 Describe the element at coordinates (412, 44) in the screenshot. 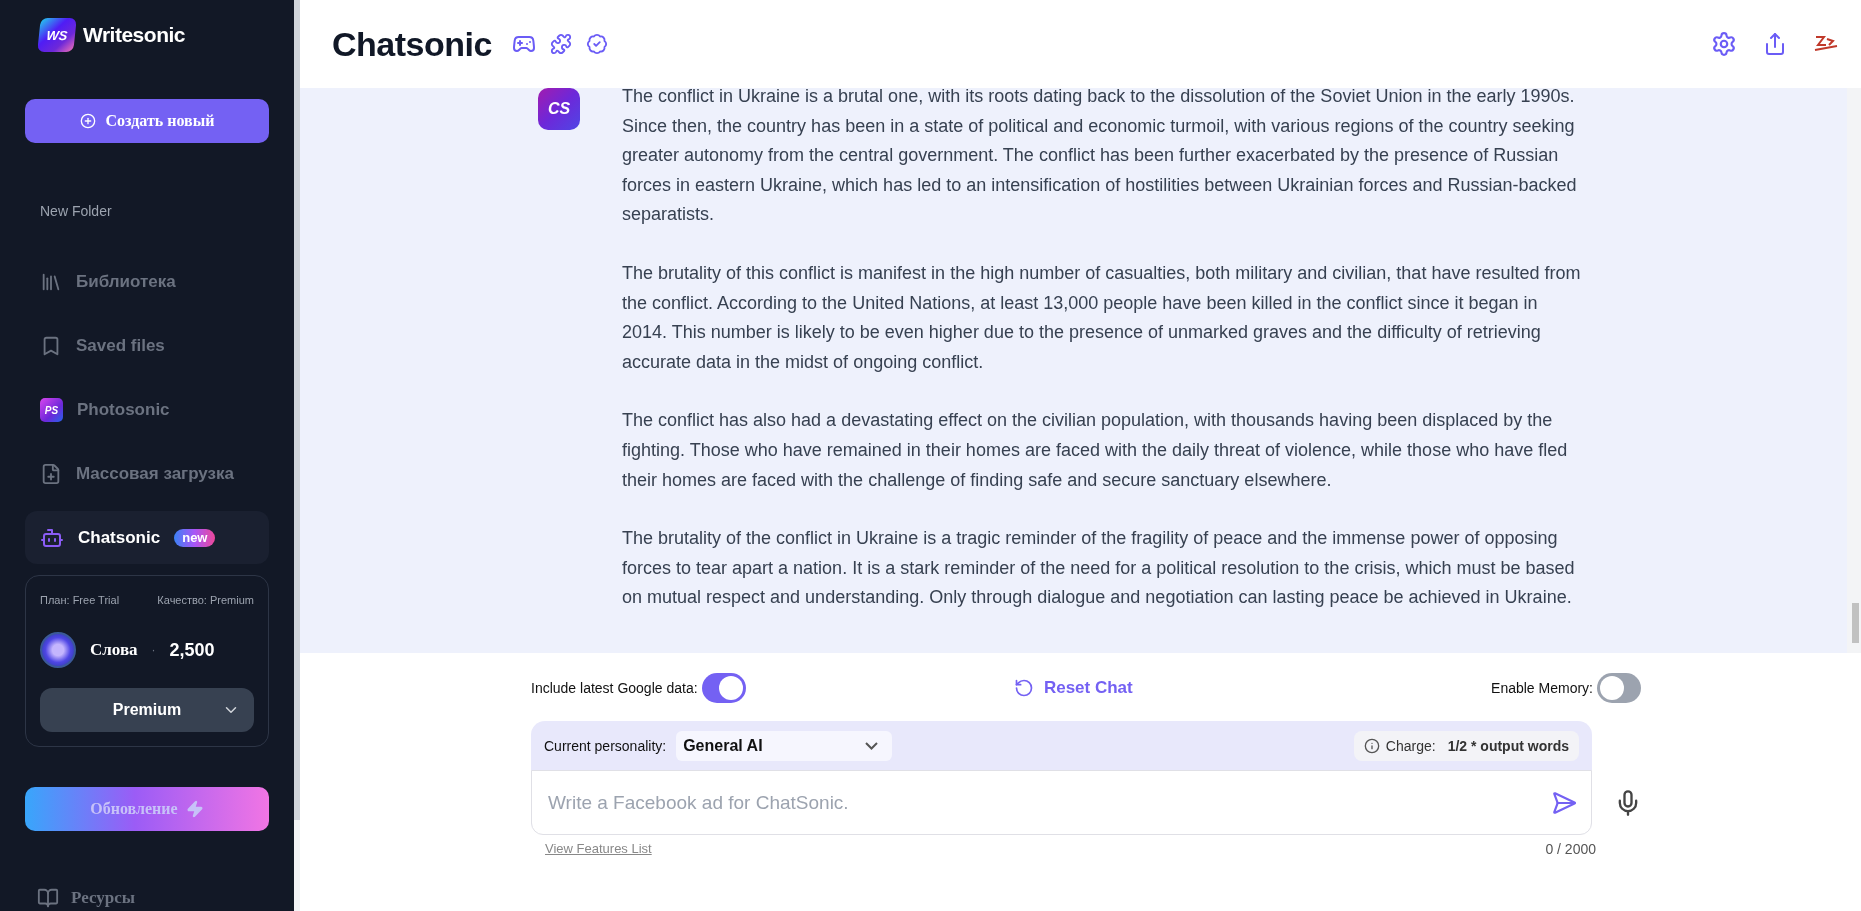

I see `page-title: Chatsonic` at that location.